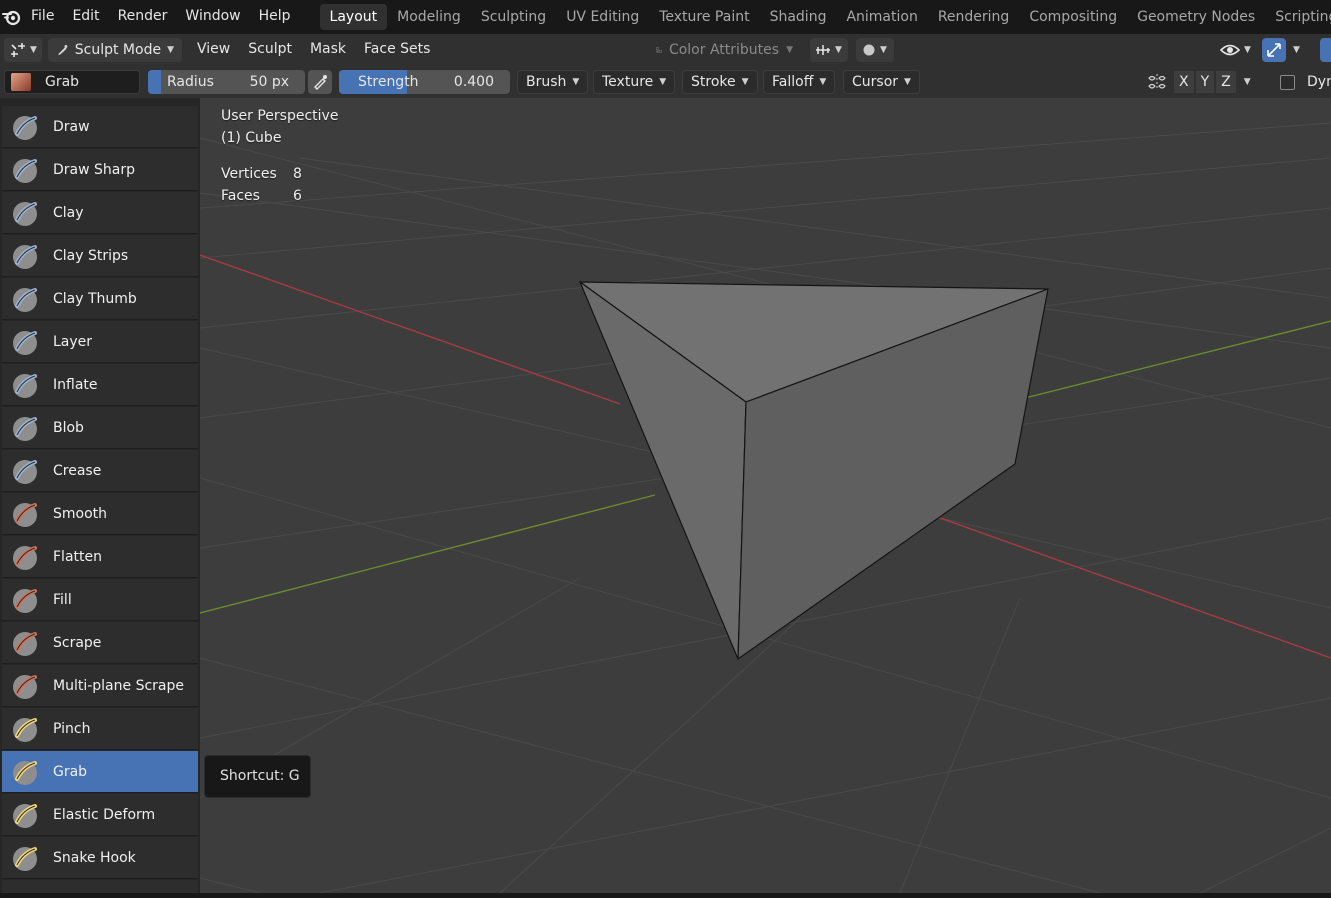  What do you see at coordinates (814, 470) in the screenshot?
I see `cube-mesh` at bounding box center [814, 470].